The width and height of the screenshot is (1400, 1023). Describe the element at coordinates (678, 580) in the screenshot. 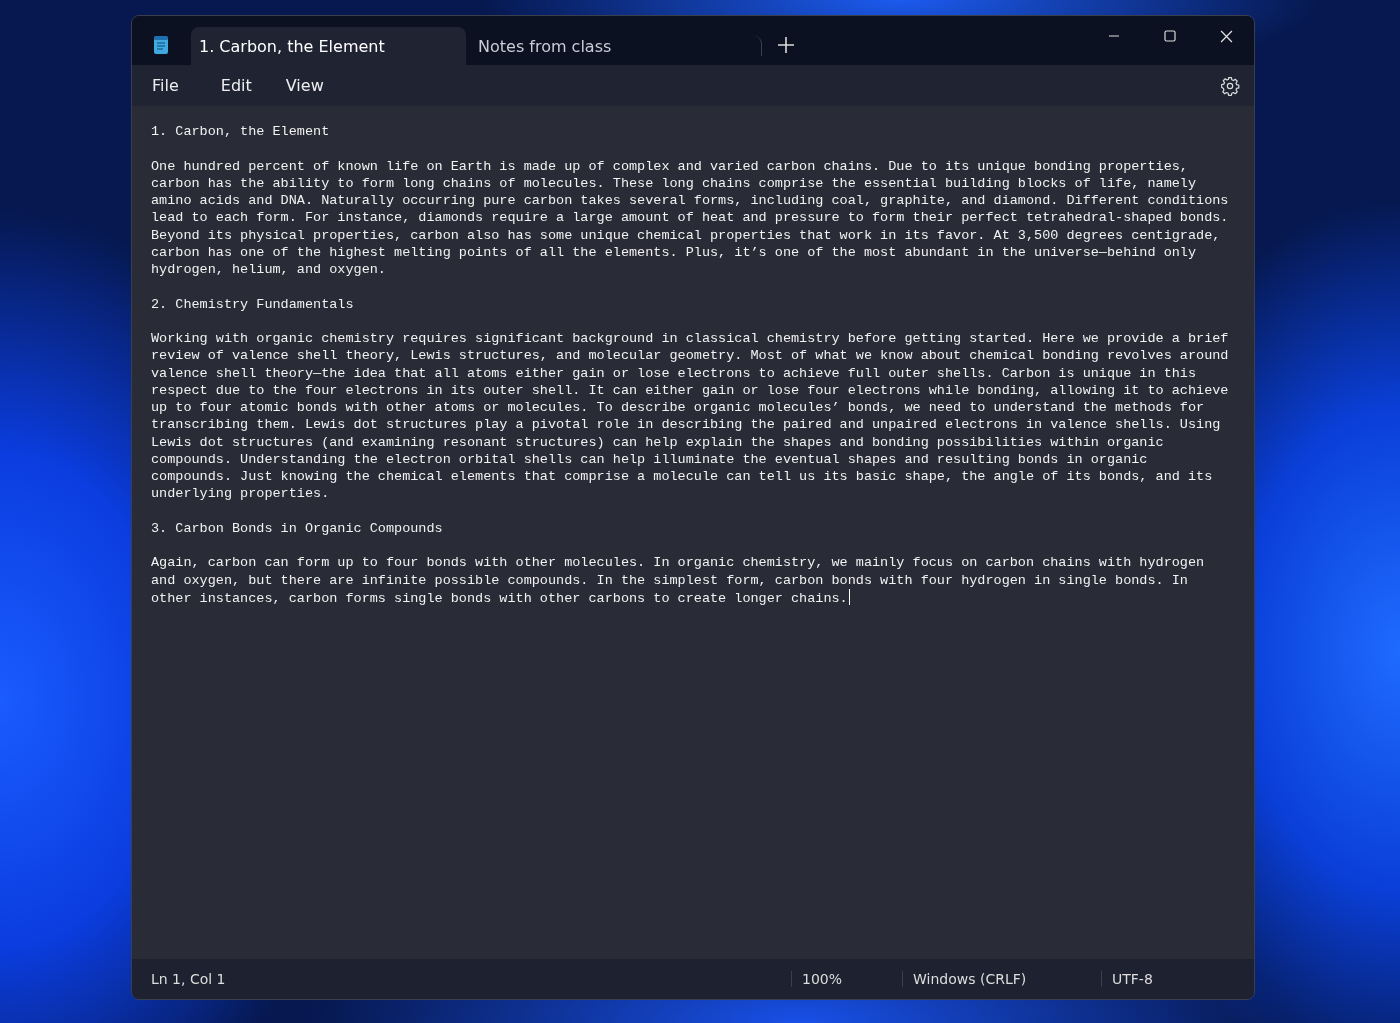

I see `text-line: Again, carbon can form up to four bonds with other molecules. In organic chemistry, we mainly focus on carbon chains with hydrogen and oxygen, but there are infinite possible compounds. In the simplest form, carbon bonds with four hydrogen in single bonds. In other instances, carbon forms single bonds with other carbons to create longer chains.` at that location.